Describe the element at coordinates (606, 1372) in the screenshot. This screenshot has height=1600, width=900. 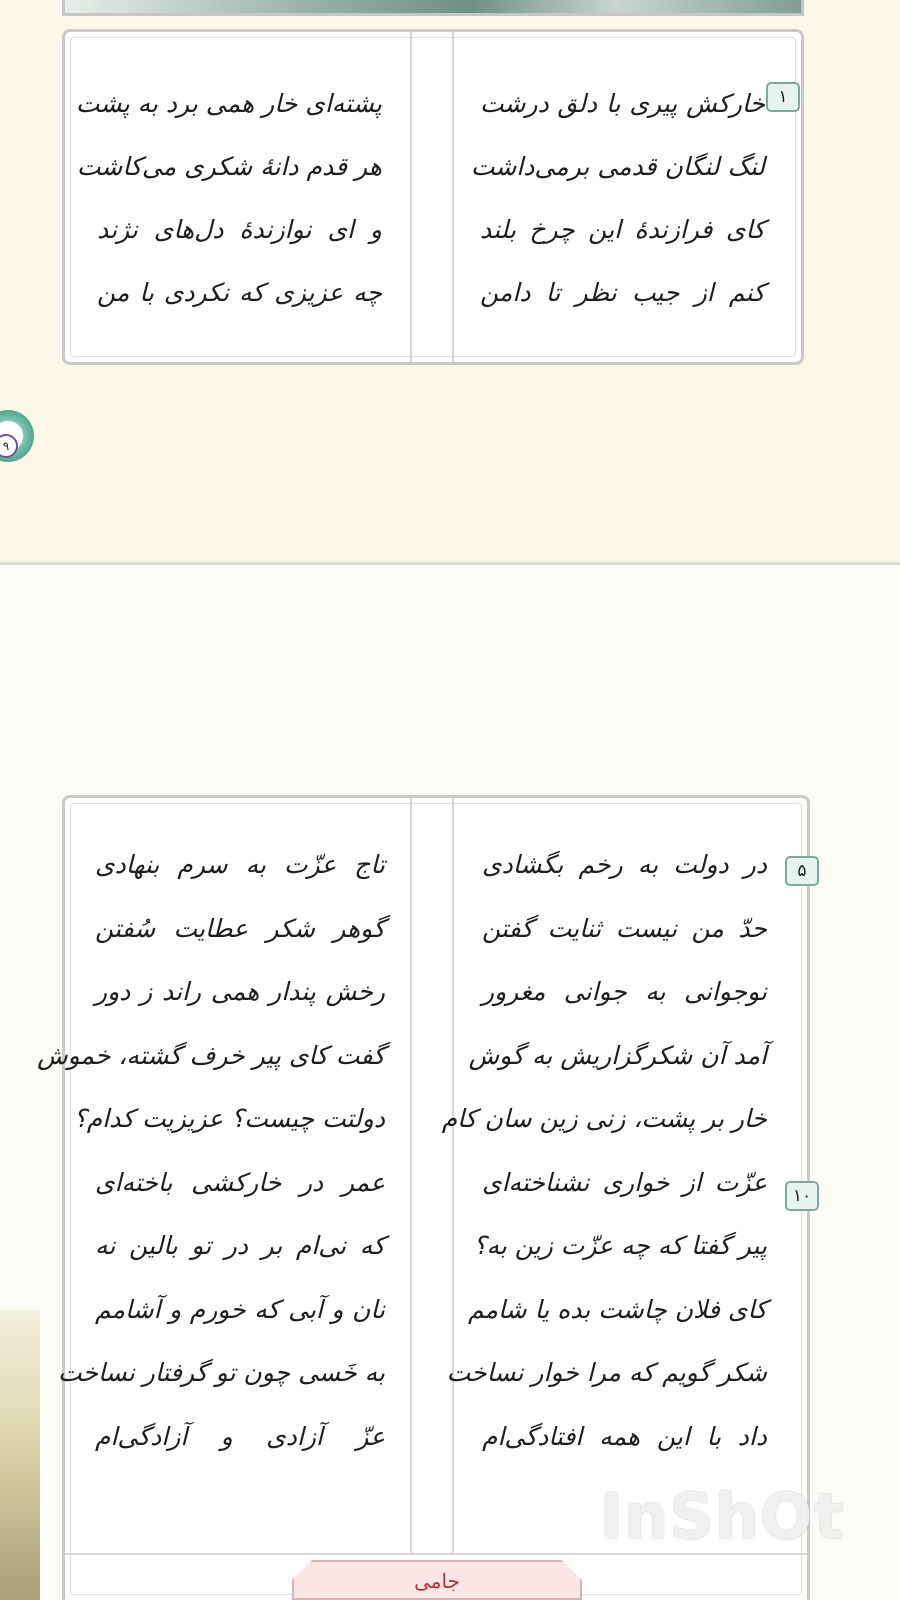
I see `verse-line: شکر گویم که مرا خوار نساخت` at that location.